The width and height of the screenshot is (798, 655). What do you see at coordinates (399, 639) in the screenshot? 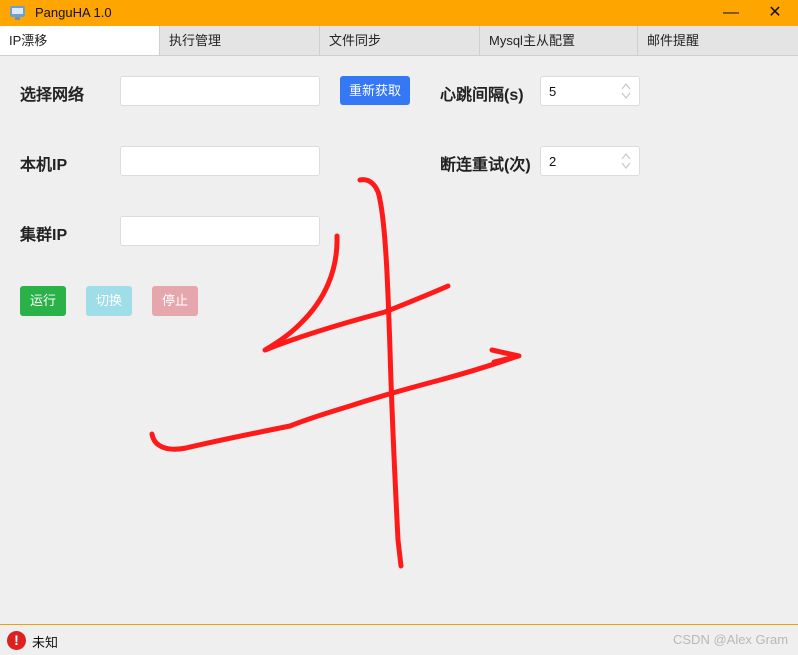
I see `status-bar: ! 未知 CSDN @Alex Gram` at bounding box center [399, 639].